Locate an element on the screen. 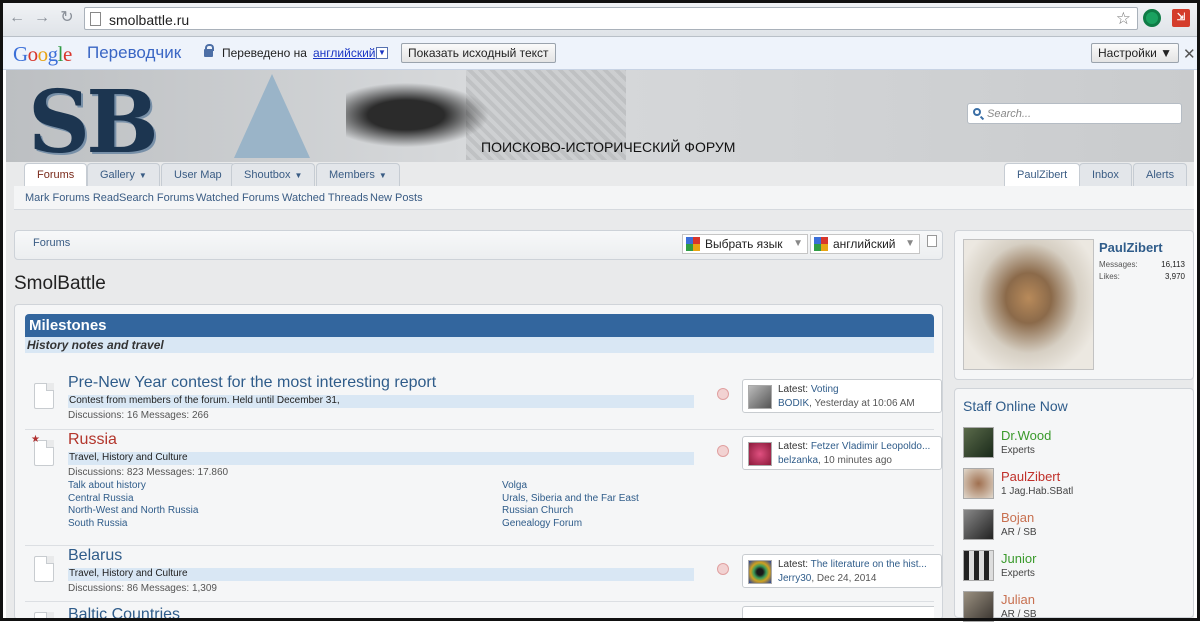 The width and height of the screenshot is (1200, 625). tab-alerts-label: Alerts is located at coordinates (1160, 175).